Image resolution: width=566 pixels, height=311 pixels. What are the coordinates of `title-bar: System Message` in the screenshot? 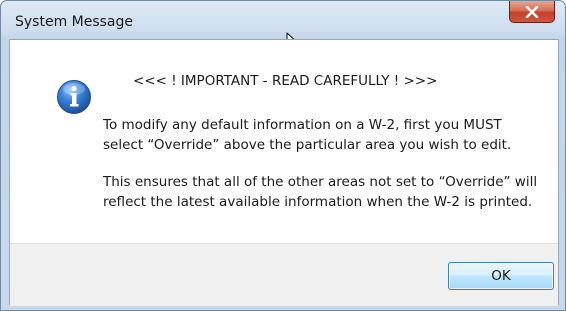 It's located at (283, 20).